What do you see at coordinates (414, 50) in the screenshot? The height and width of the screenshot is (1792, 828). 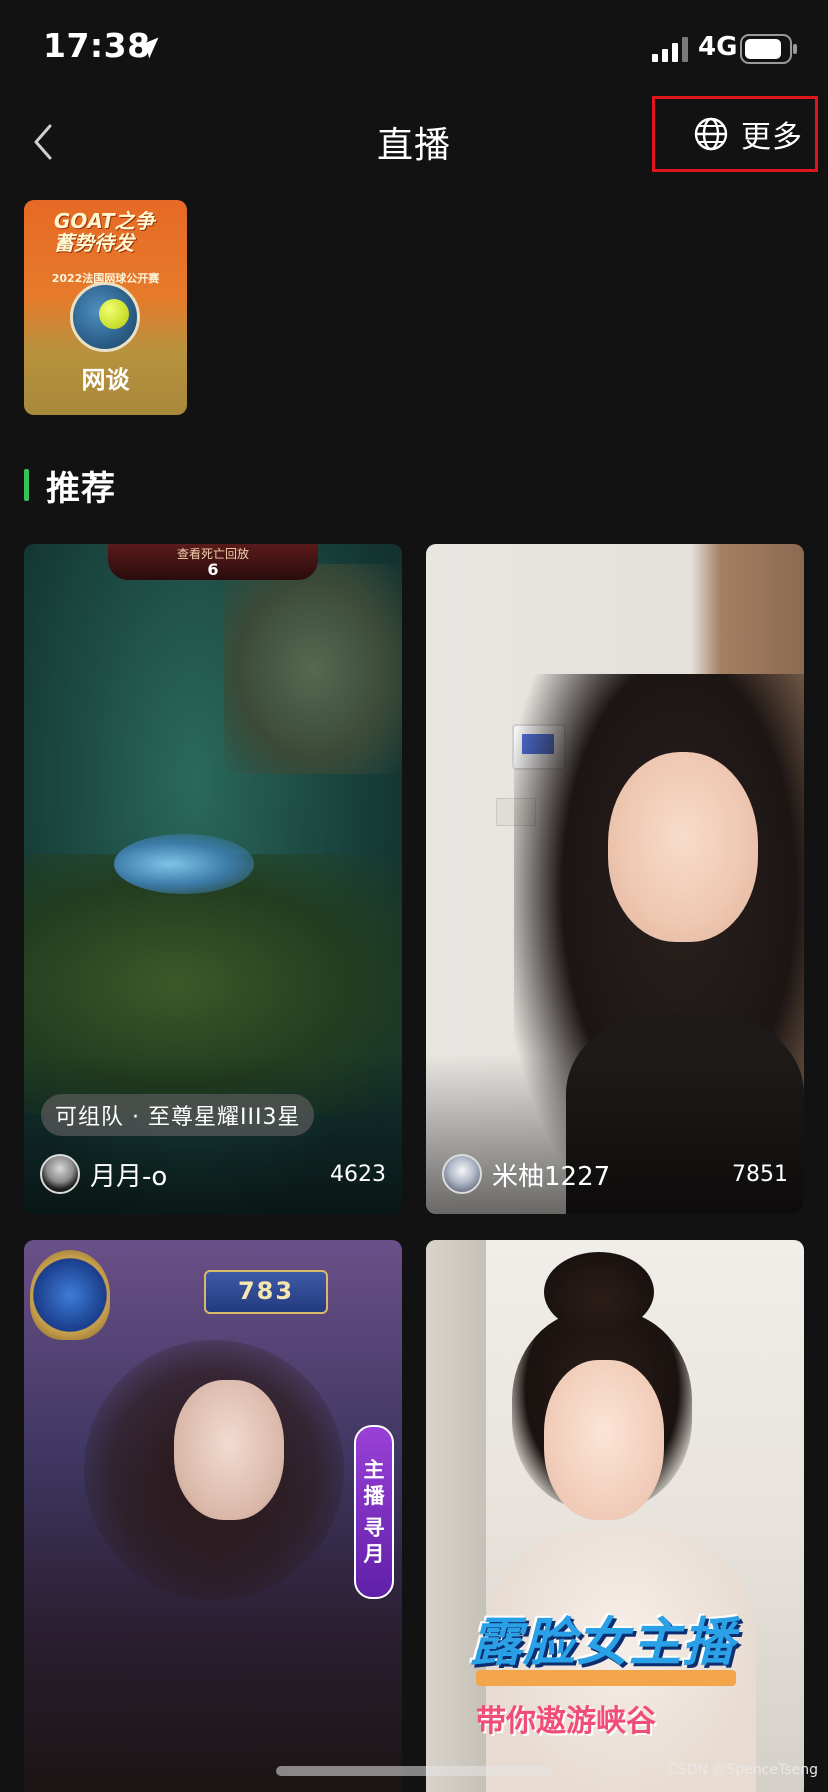 I see `status-bar: 17:38 4G` at bounding box center [414, 50].